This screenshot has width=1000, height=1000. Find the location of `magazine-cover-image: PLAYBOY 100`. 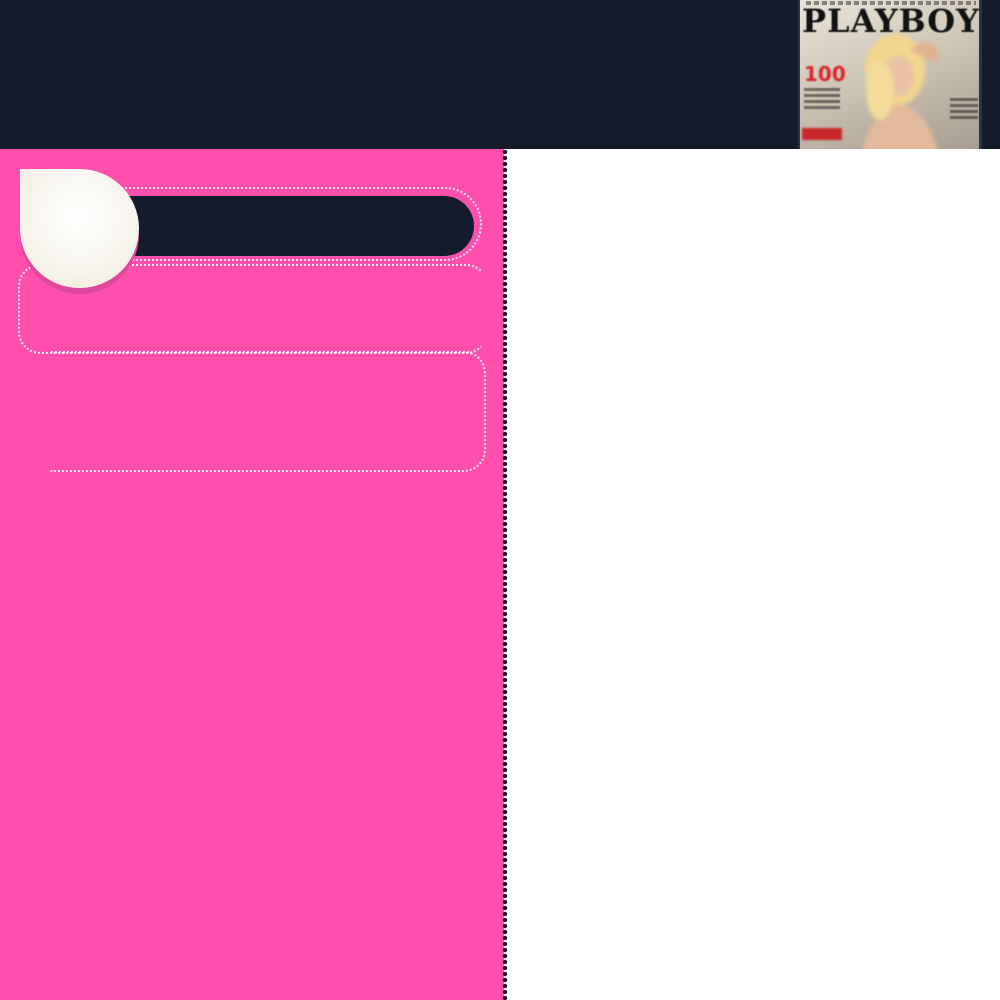

magazine-cover-image: PLAYBOY 100 is located at coordinates (890, 74).